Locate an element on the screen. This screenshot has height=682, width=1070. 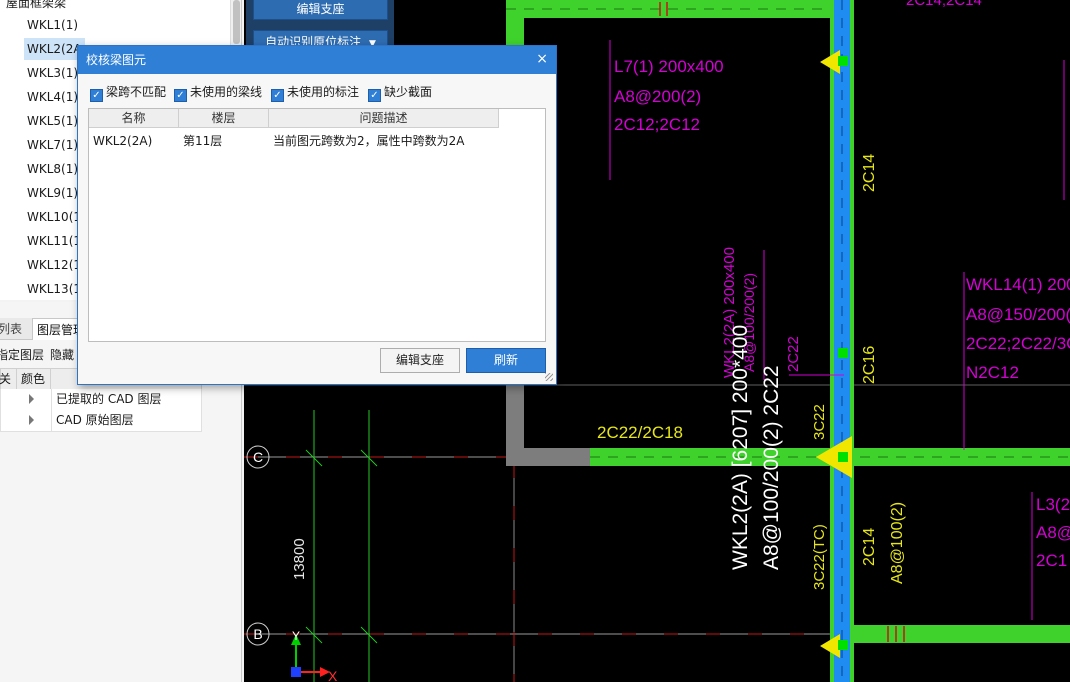
annot-wkl14-1: WKL14(1) 200x is located at coordinates (1018, 284).